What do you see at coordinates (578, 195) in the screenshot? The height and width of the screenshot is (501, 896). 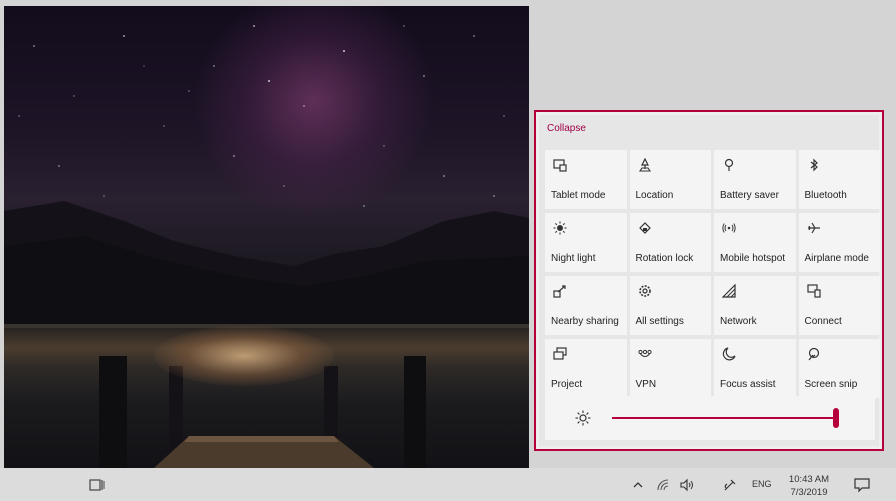 I see `tile-label: Tablet mode` at bounding box center [578, 195].